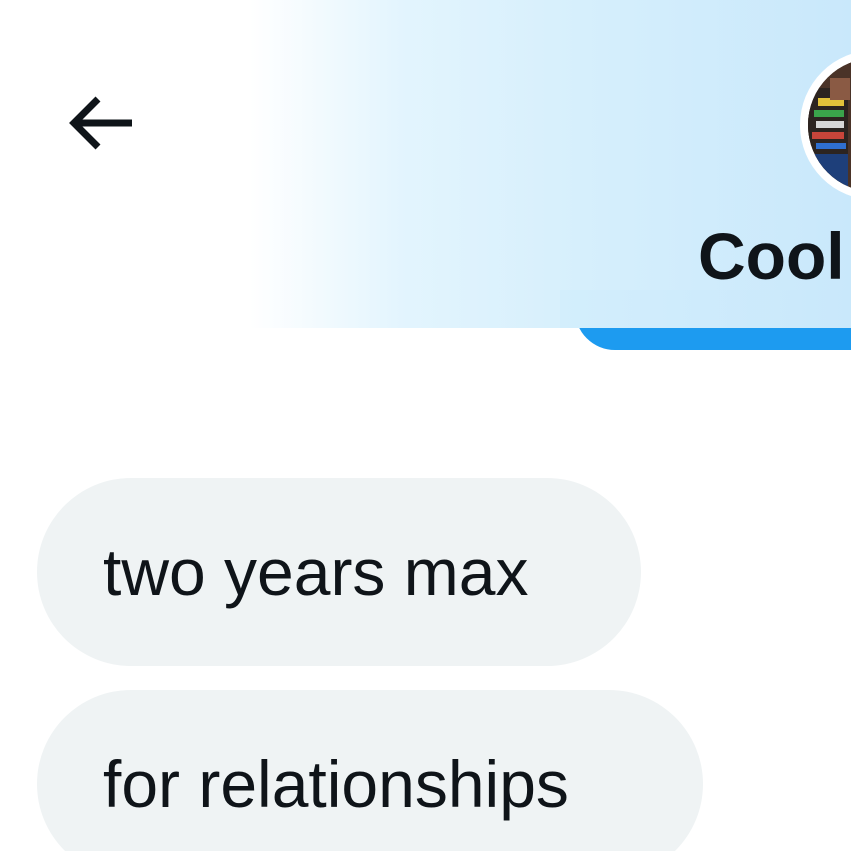  I want to click on message-text: two years max, so click(316, 572).